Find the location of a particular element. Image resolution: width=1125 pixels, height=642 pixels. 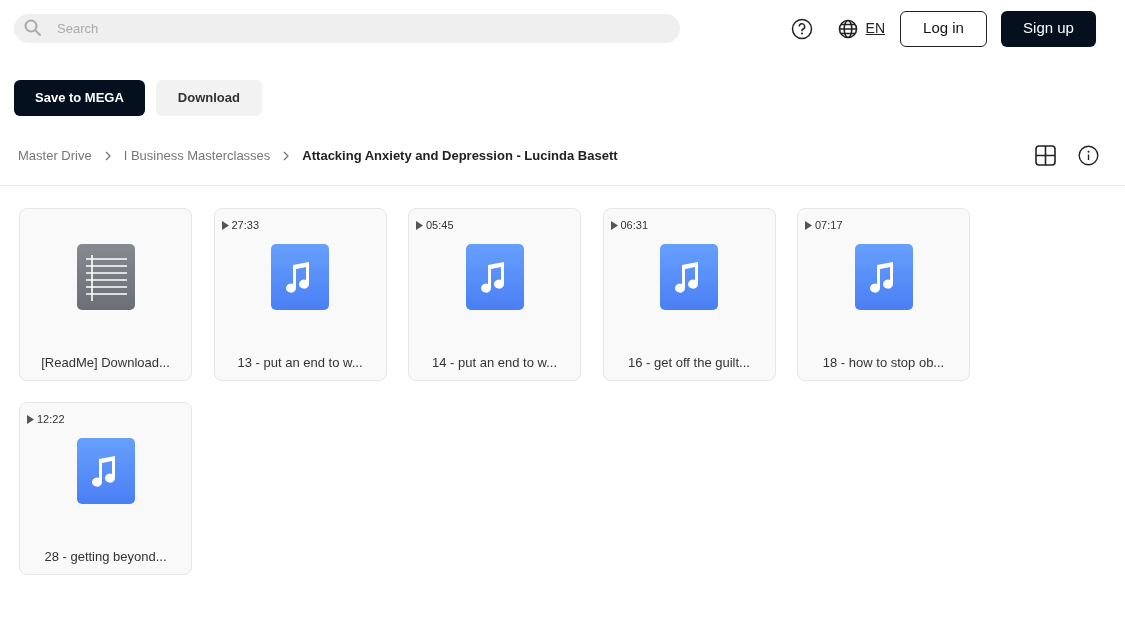

language-link: EN is located at coordinates (875, 28).